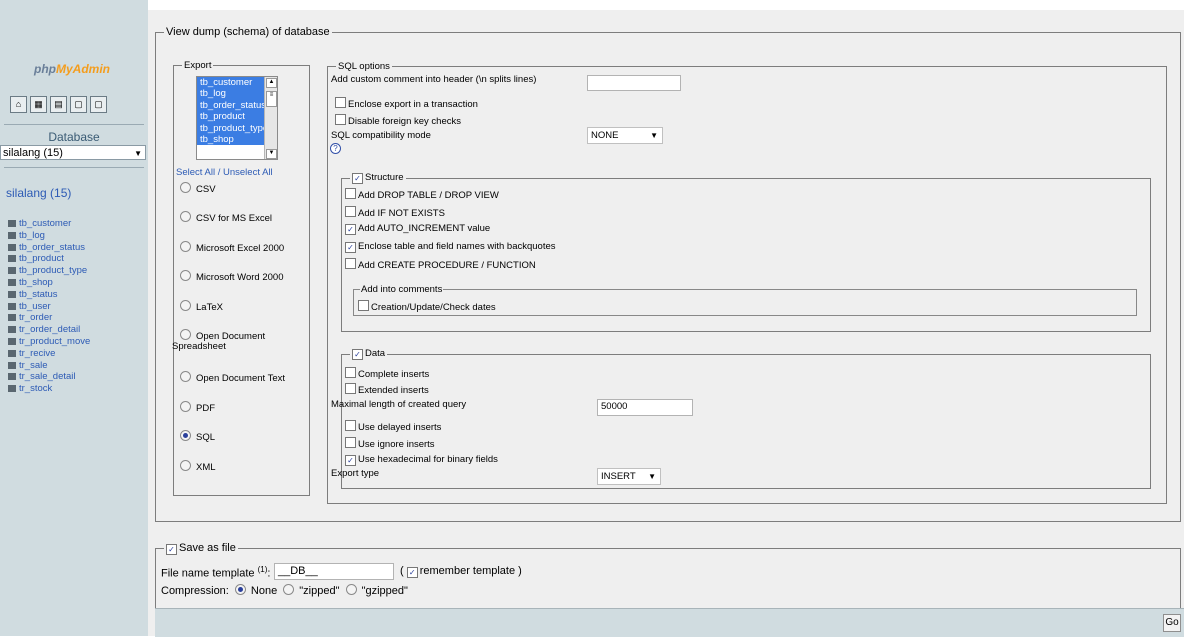 The image size is (1184, 637). Describe the element at coordinates (427, 306) in the screenshot. I see `creation-dates-checkbox: Creation/Update/Check dates` at that location.